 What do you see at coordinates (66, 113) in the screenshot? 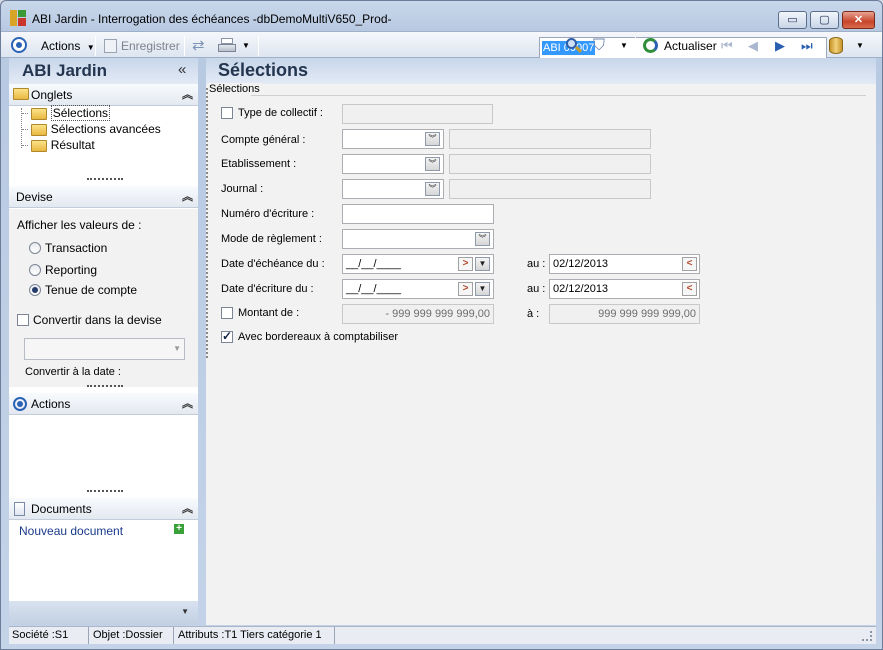
I see `tree-item-selections: Sélections` at bounding box center [66, 113].